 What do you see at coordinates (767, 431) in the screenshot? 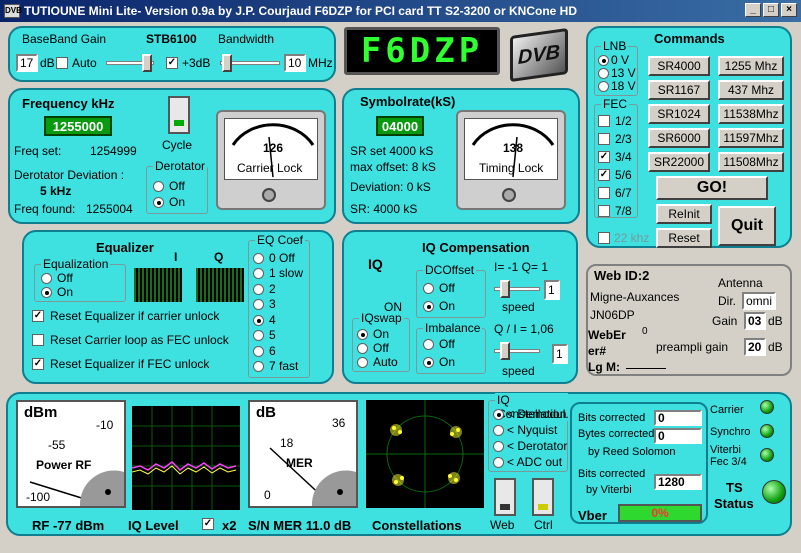
I see `synchro-led-icon` at bounding box center [767, 431].